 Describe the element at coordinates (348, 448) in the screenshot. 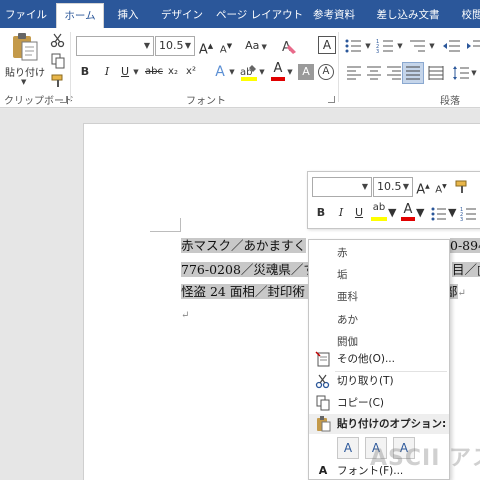

I see `paste-keep-source-button: A` at that location.